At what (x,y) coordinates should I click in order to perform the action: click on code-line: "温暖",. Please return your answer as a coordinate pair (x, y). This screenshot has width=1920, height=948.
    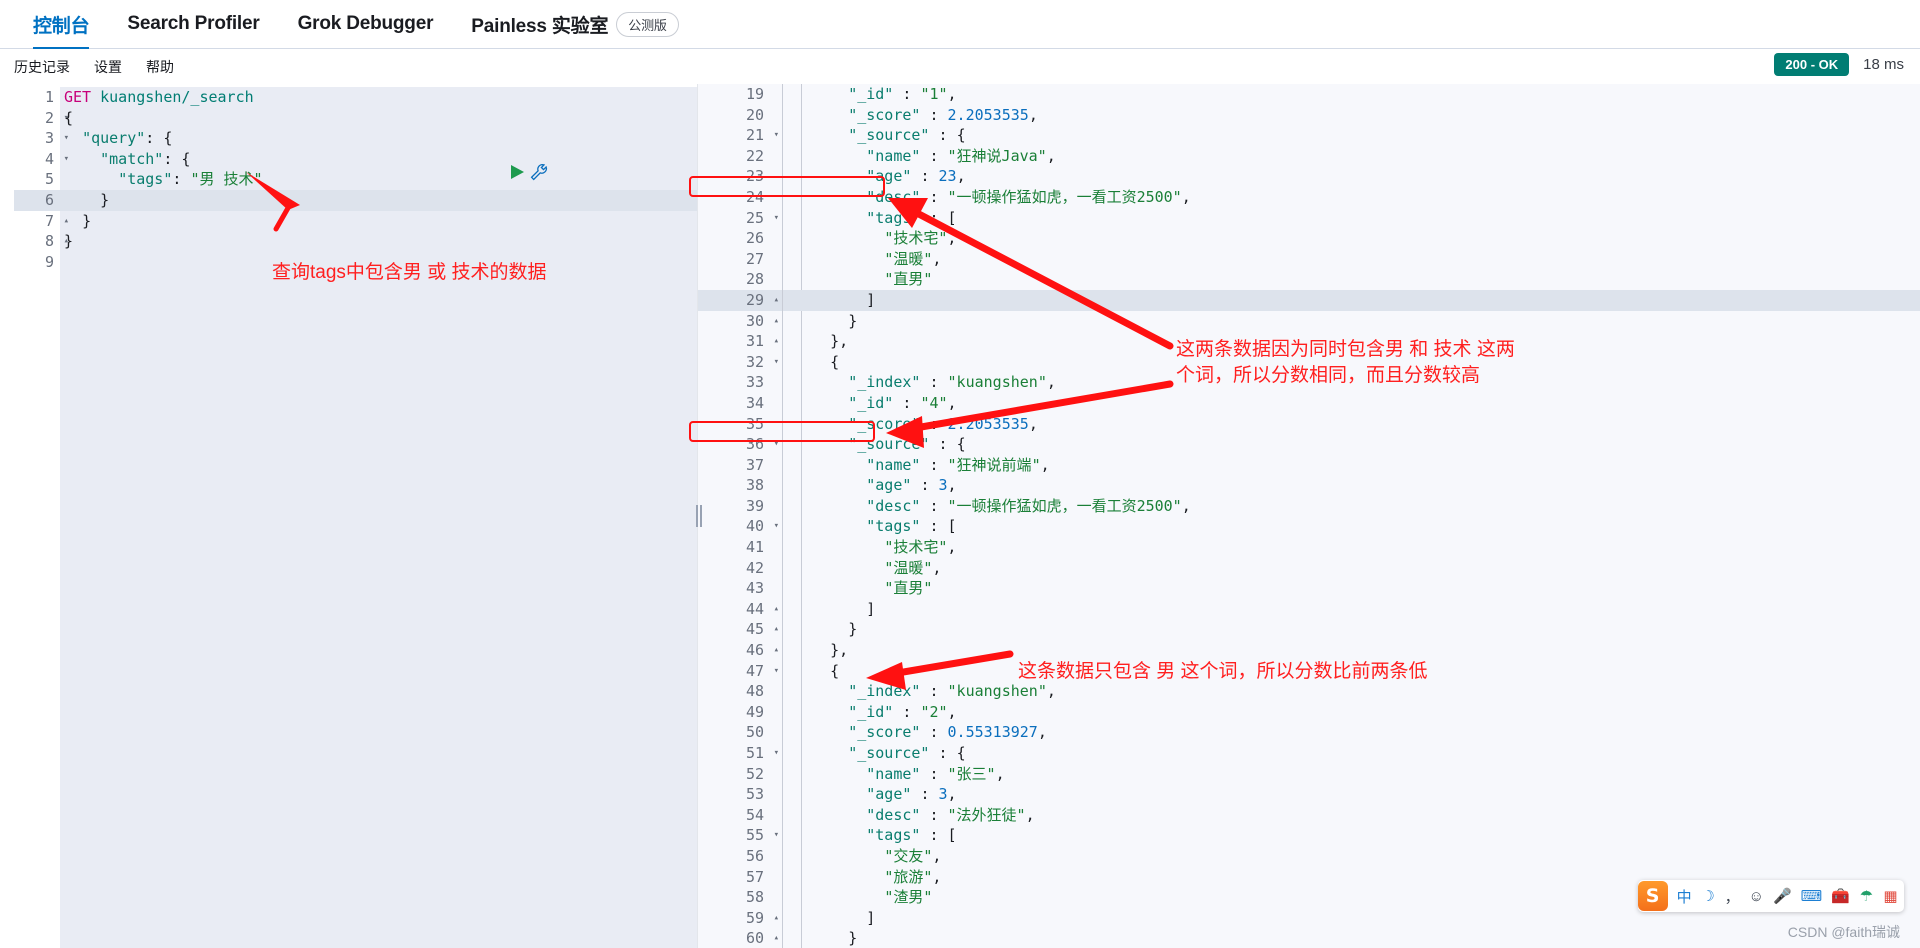
    Looking at the image, I should click on (913, 258).